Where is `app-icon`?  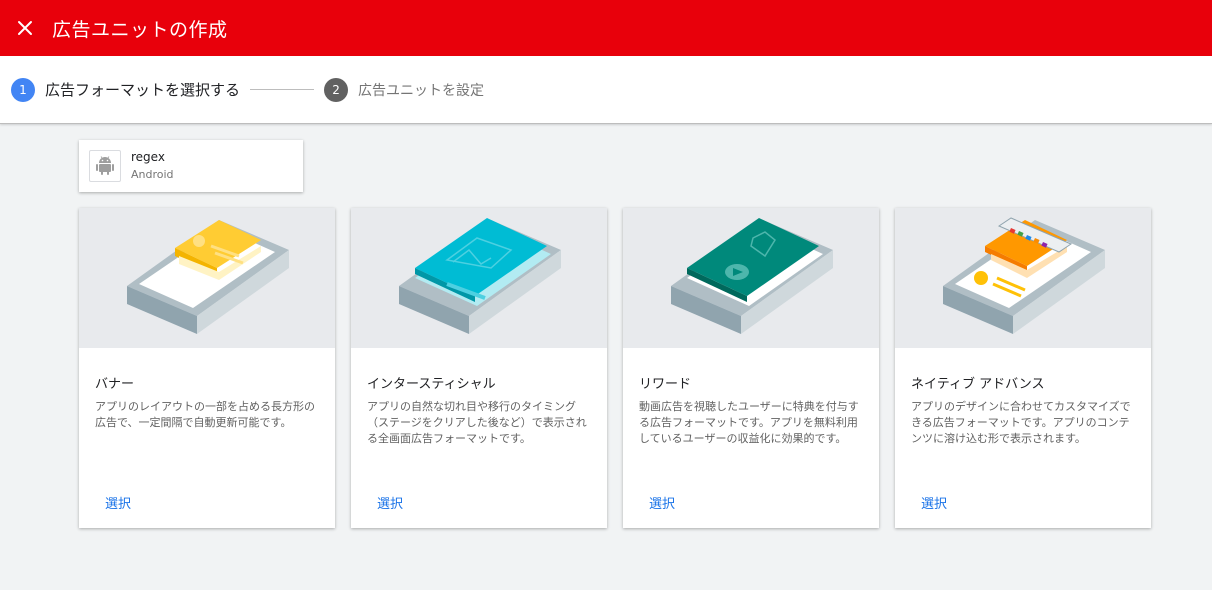
app-icon is located at coordinates (105, 166).